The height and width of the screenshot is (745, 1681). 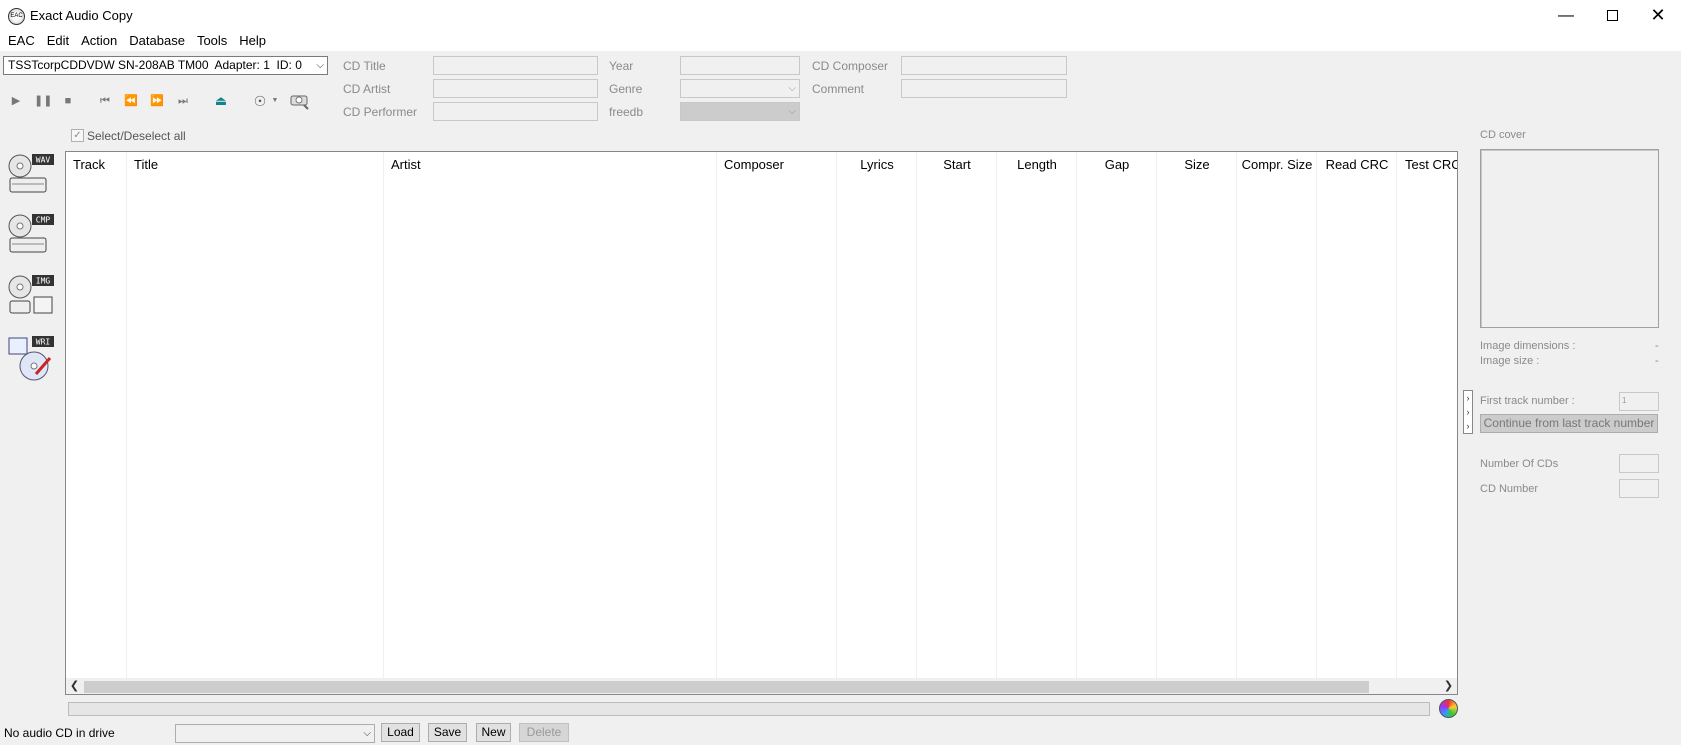 I want to click on column-lyrics: Lyrics, so click(x=877, y=415).